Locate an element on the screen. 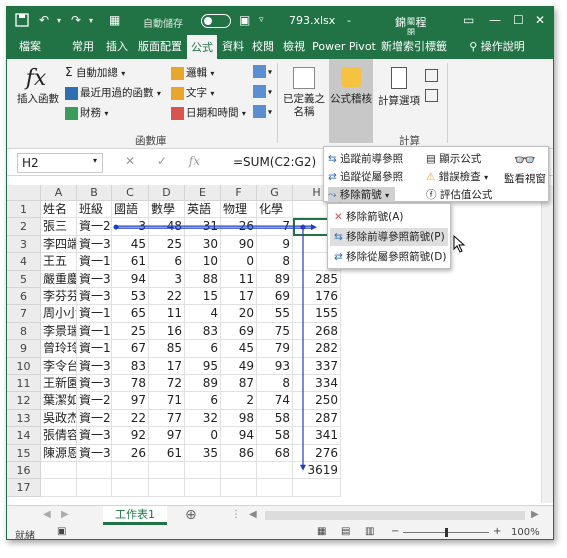 This screenshot has height=558, width=567. watch-window-button: 👓 監看視窗 is located at coordinates (525, 168).